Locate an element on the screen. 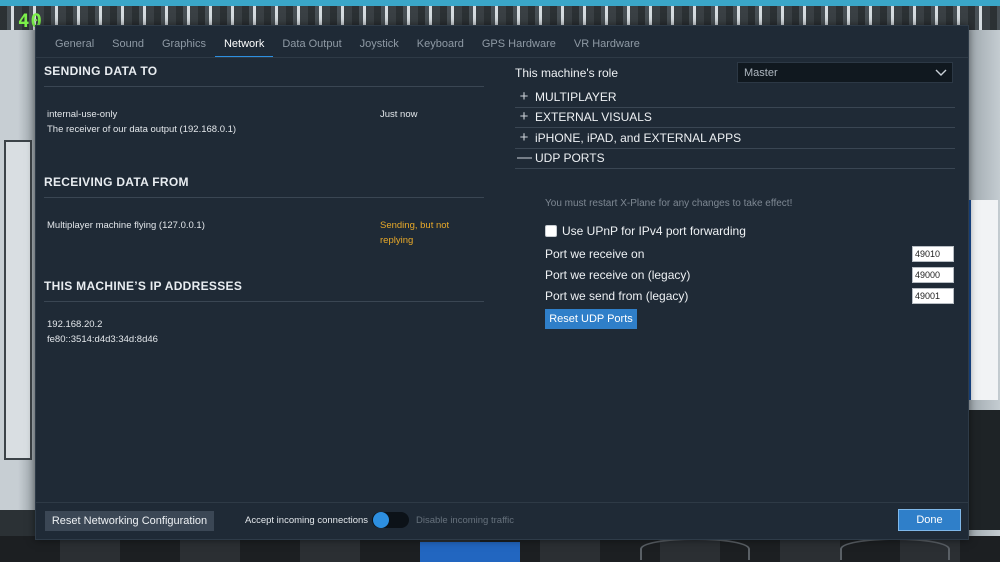  ipv4-address: 192.168.20.2 is located at coordinates (75, 324).